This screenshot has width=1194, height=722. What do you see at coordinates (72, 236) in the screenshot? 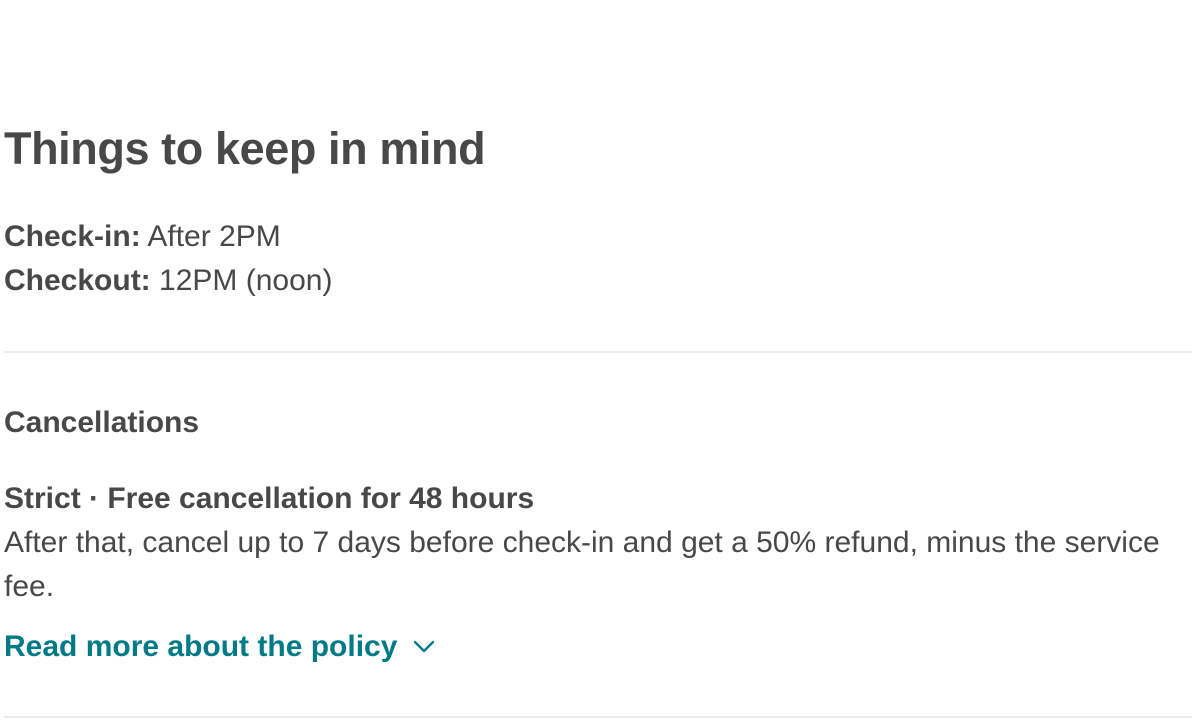
I see `checkin-label: Check-in:` at bounding box center [72, 236].